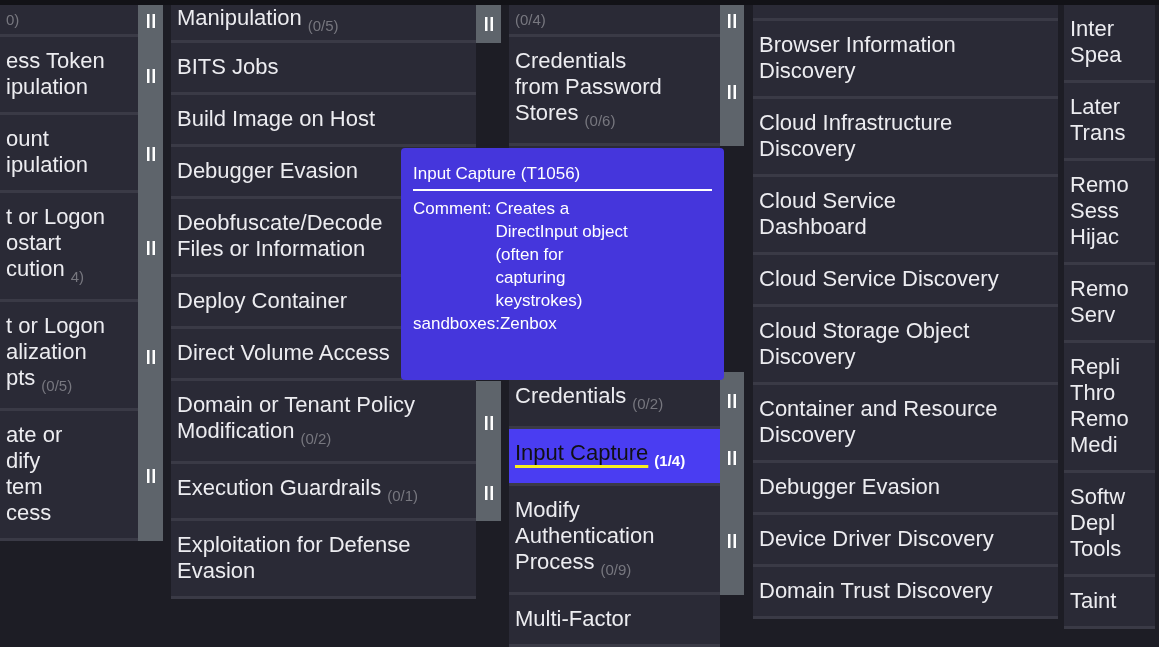  What do you see at coordinates (47, 152) in the screenshot?
I see `technique-name: ount ipulation` at bounding box center [47, 152].